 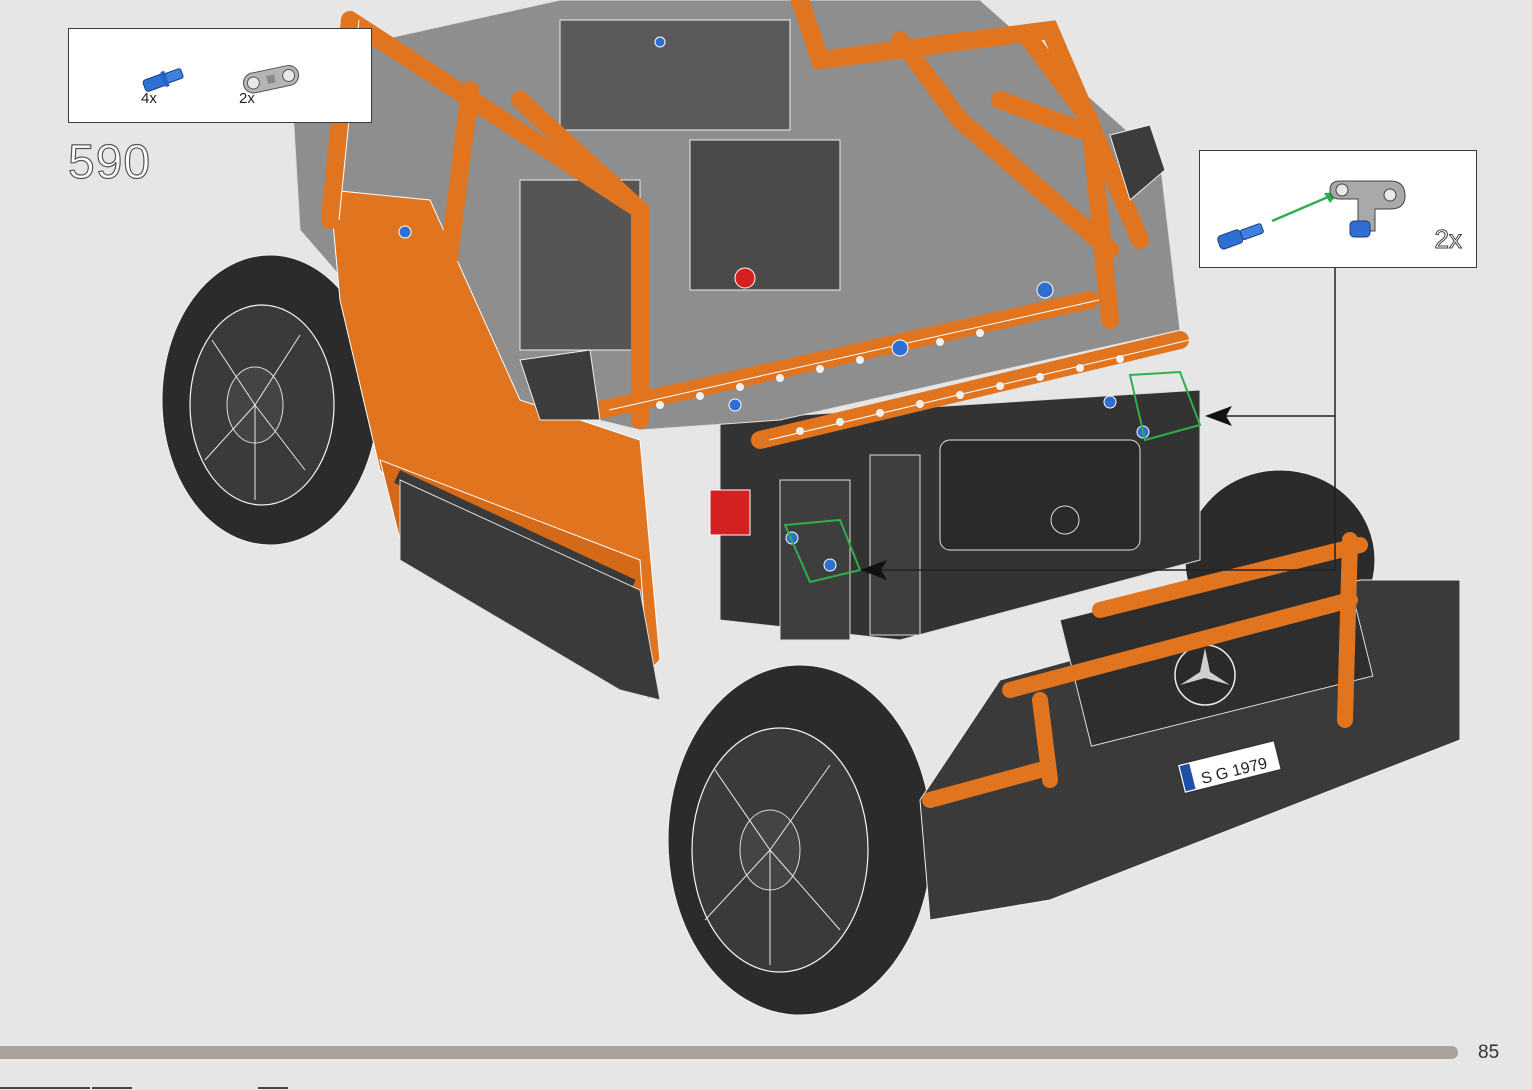 I want to click on part-gray-connector, so click(x=272, y=89).